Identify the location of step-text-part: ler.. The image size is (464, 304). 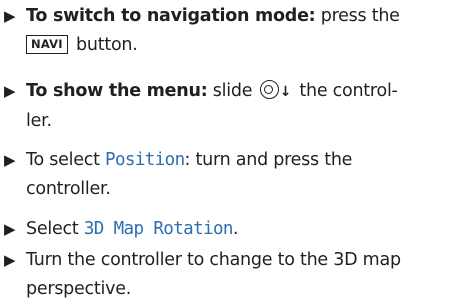
(39, 121).